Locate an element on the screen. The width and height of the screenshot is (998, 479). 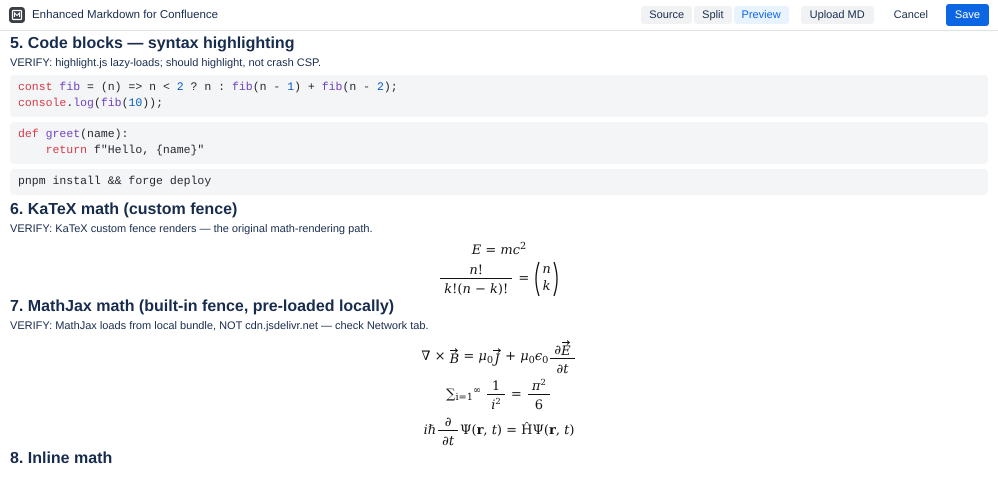
section-heading: 6. KaTeX math (custom fence) is located at coordinates (124, 210).